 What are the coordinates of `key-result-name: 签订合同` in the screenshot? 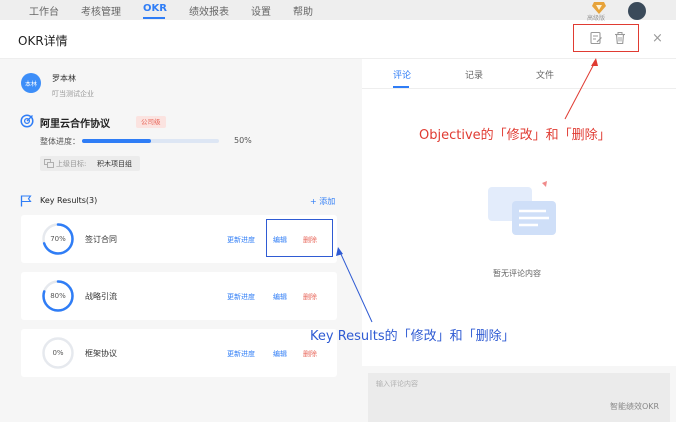 It's located at (101, 239).